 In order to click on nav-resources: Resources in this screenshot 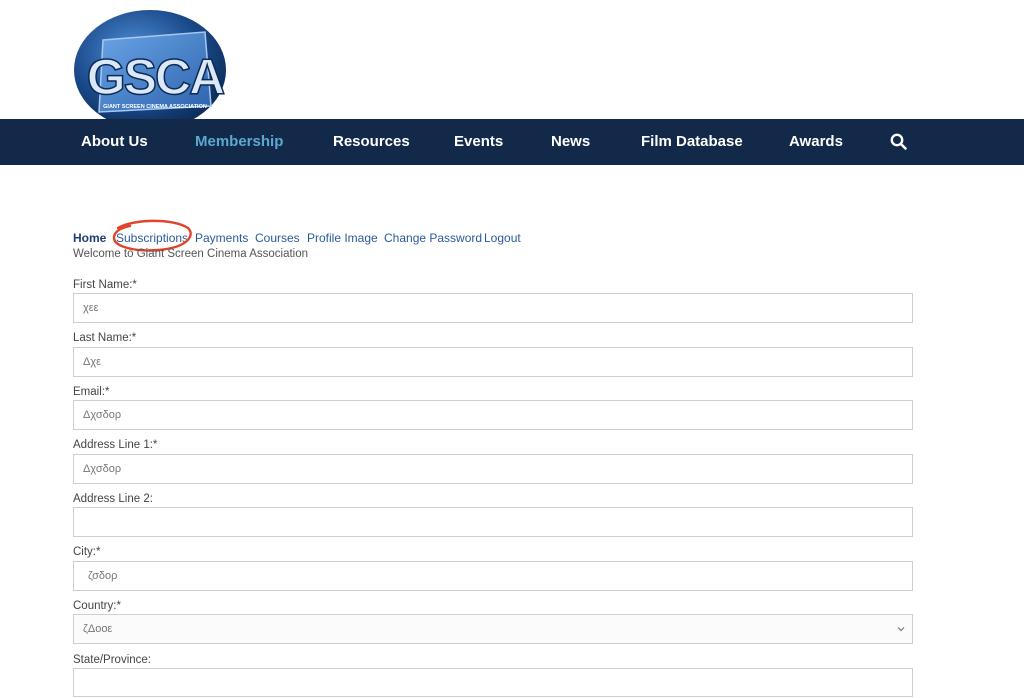, I will do `click(371, 142)`.